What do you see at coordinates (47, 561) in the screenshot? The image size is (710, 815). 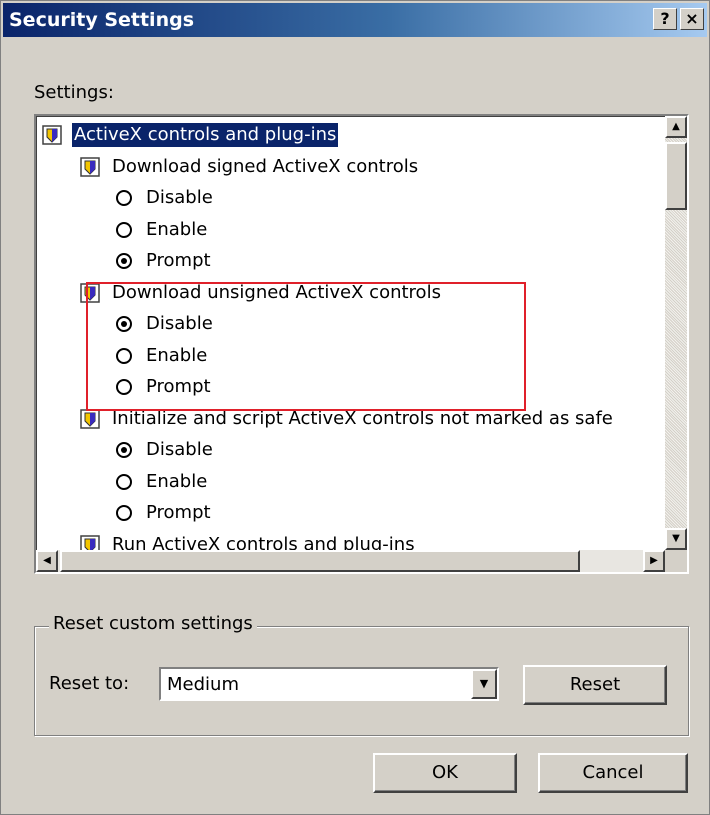 I see `scroll-left-arrow-icon: ◀` at bounding box center [47, 561].